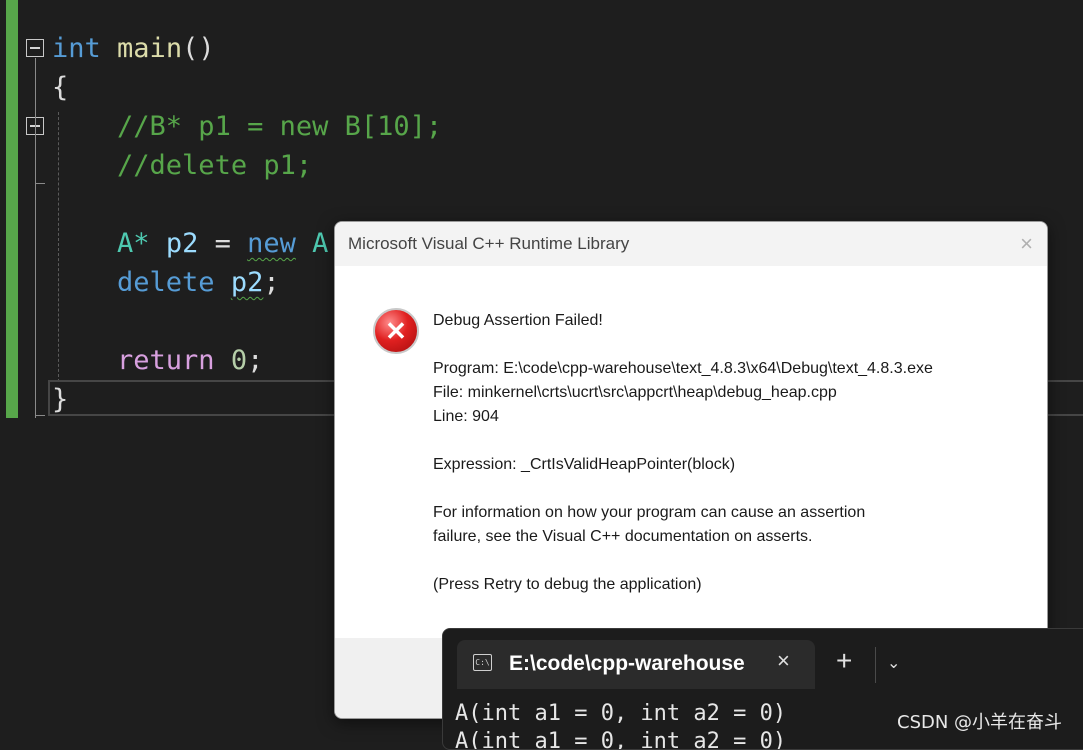 The image size is (1083, 750). Describe the element at coordinates (567, 584) in the screenshot. I see `retry-hint: (Press Retry to debug the application)` at that location.